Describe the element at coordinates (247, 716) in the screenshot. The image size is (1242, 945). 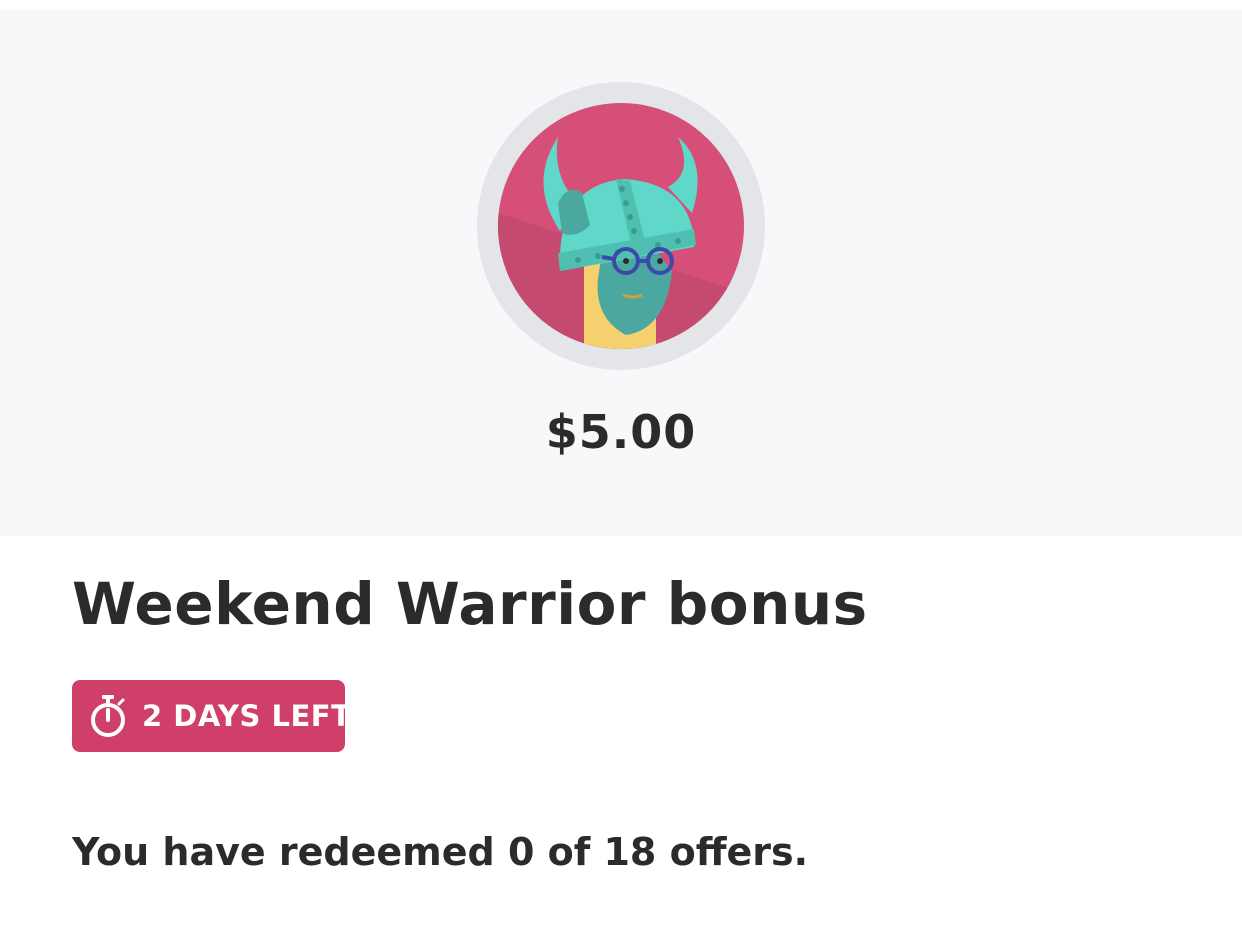
I see `time-left-label: 2 DAYS LEFT` at that location.